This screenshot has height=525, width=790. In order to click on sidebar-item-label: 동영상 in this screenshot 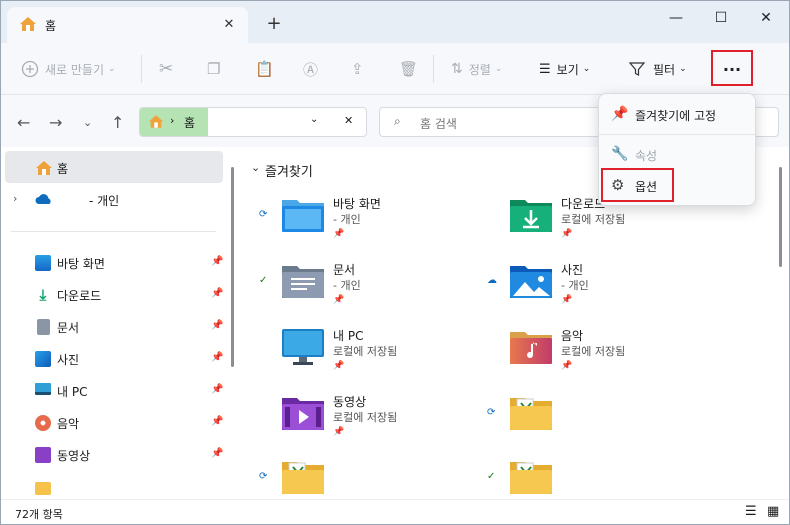, I will do `click(74, 456)`.